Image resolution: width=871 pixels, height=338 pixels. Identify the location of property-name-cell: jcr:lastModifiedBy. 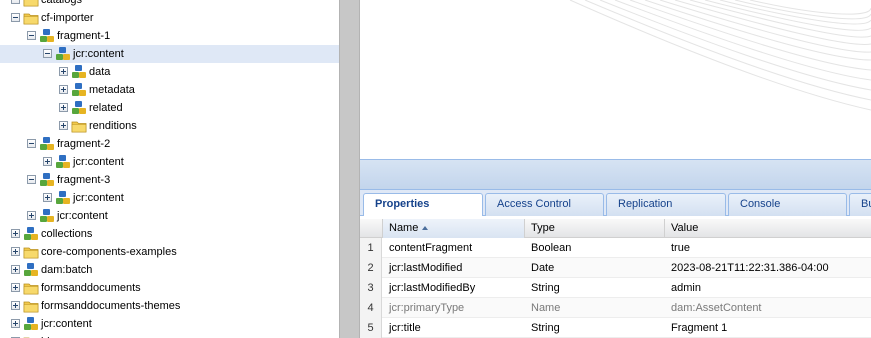
(454, 288).